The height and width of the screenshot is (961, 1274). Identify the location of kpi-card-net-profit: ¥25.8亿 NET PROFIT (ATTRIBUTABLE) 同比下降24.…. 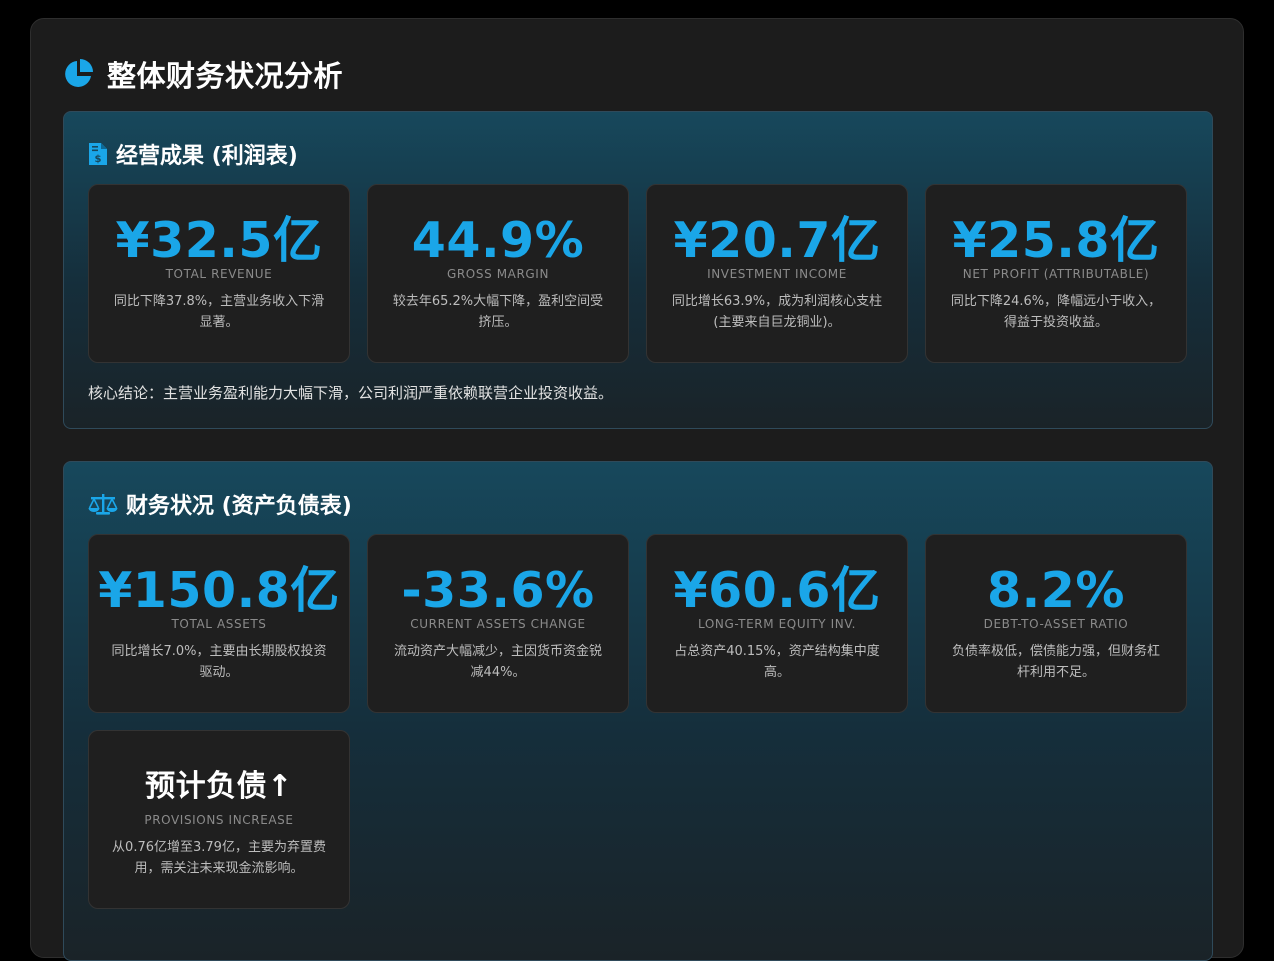
(1056, 273).